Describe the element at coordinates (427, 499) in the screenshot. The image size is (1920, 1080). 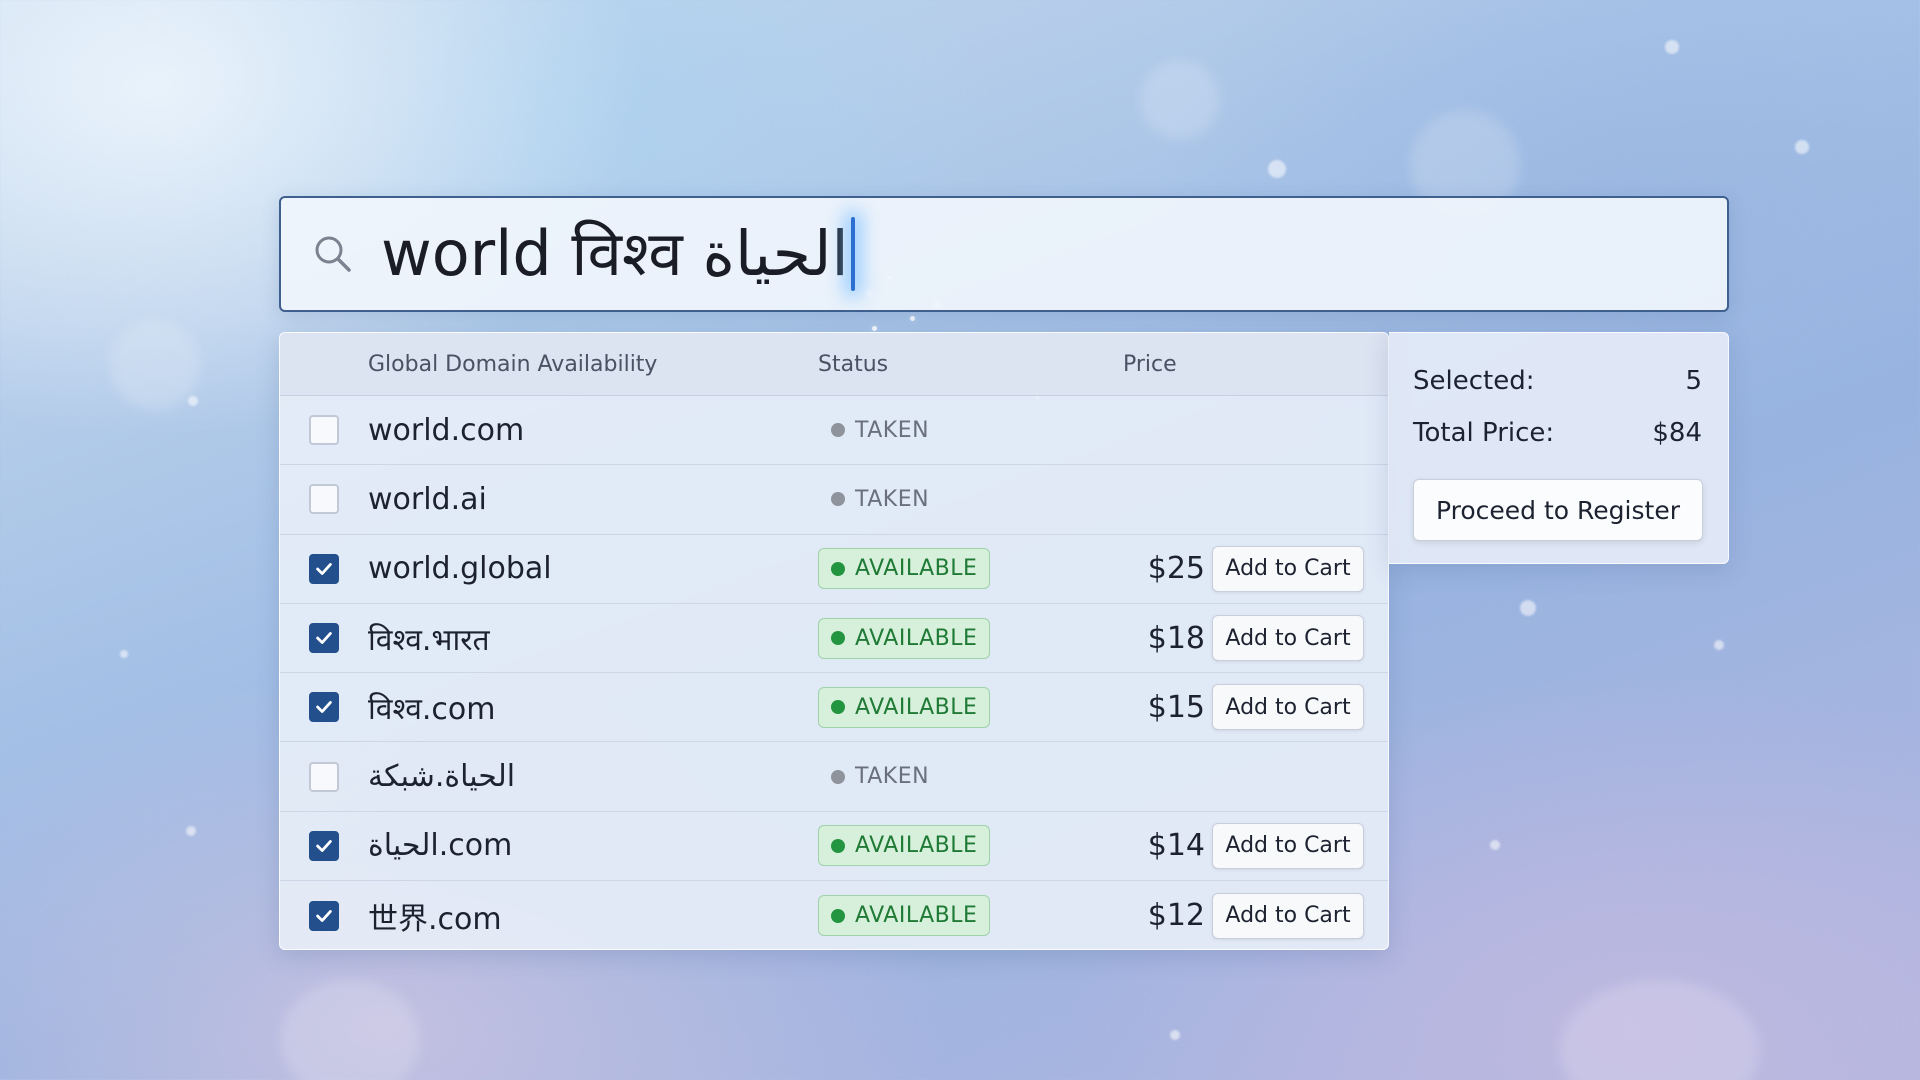
I see `domain-name: world.ai` at that location.